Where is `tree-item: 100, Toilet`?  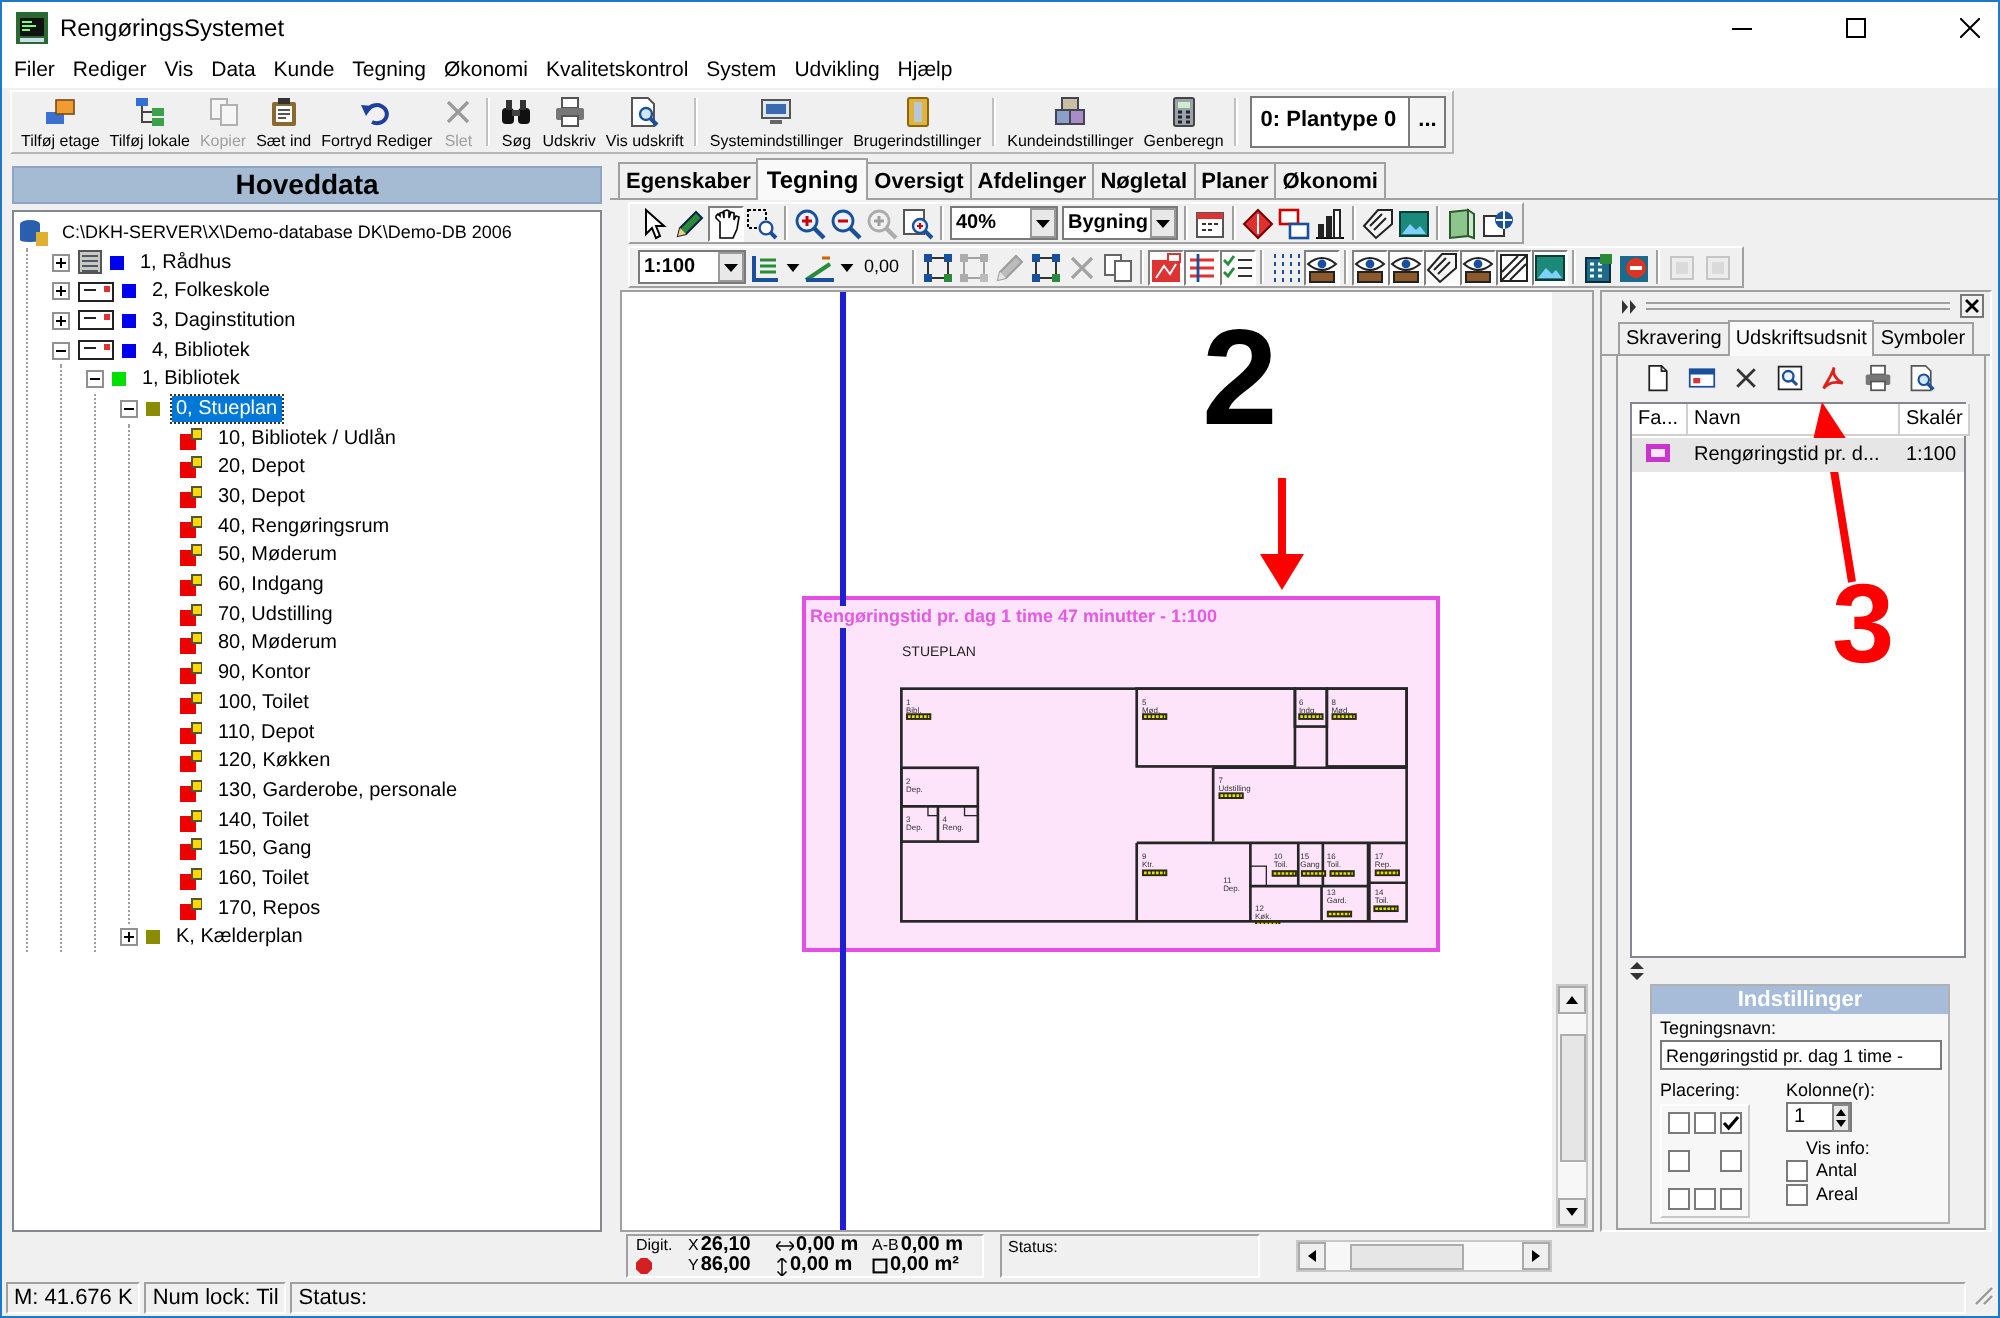
tree-item: 100, Toilet is located at coordinates (263, 702).